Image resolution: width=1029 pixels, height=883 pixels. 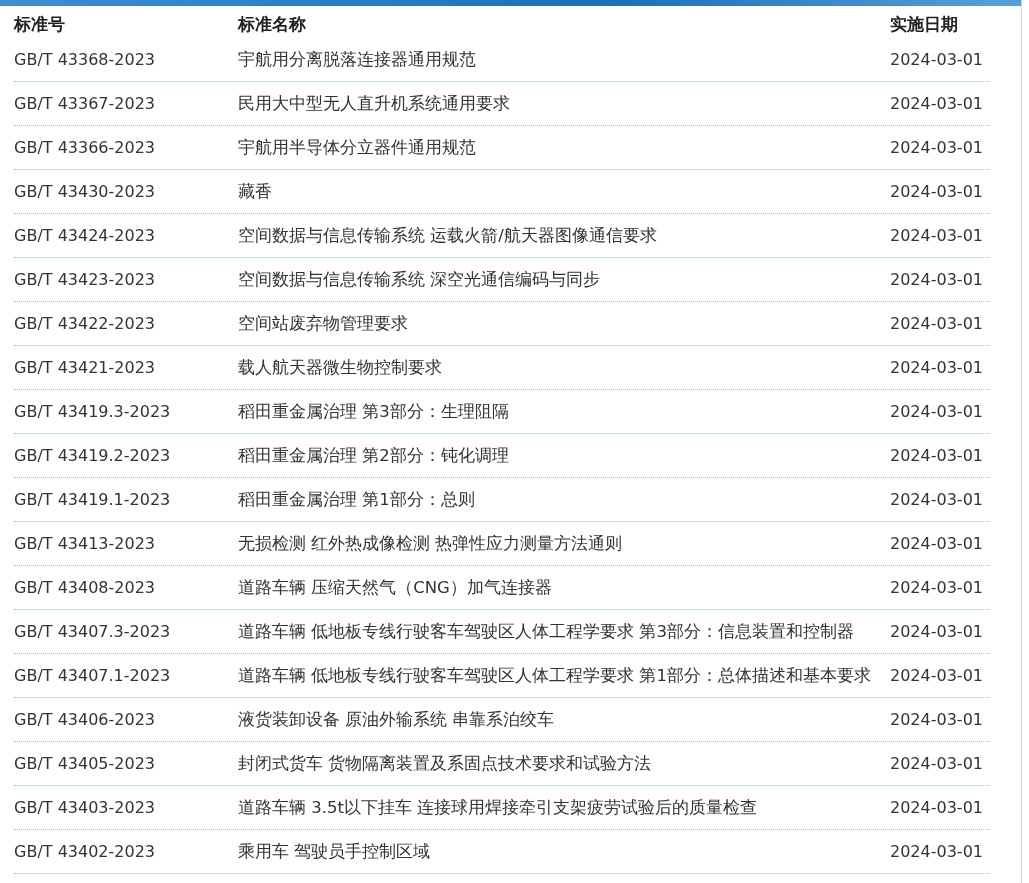 I want to click on standard-number-cell-text: GB/T 43407.1-2023, so click(x=92, y=676).